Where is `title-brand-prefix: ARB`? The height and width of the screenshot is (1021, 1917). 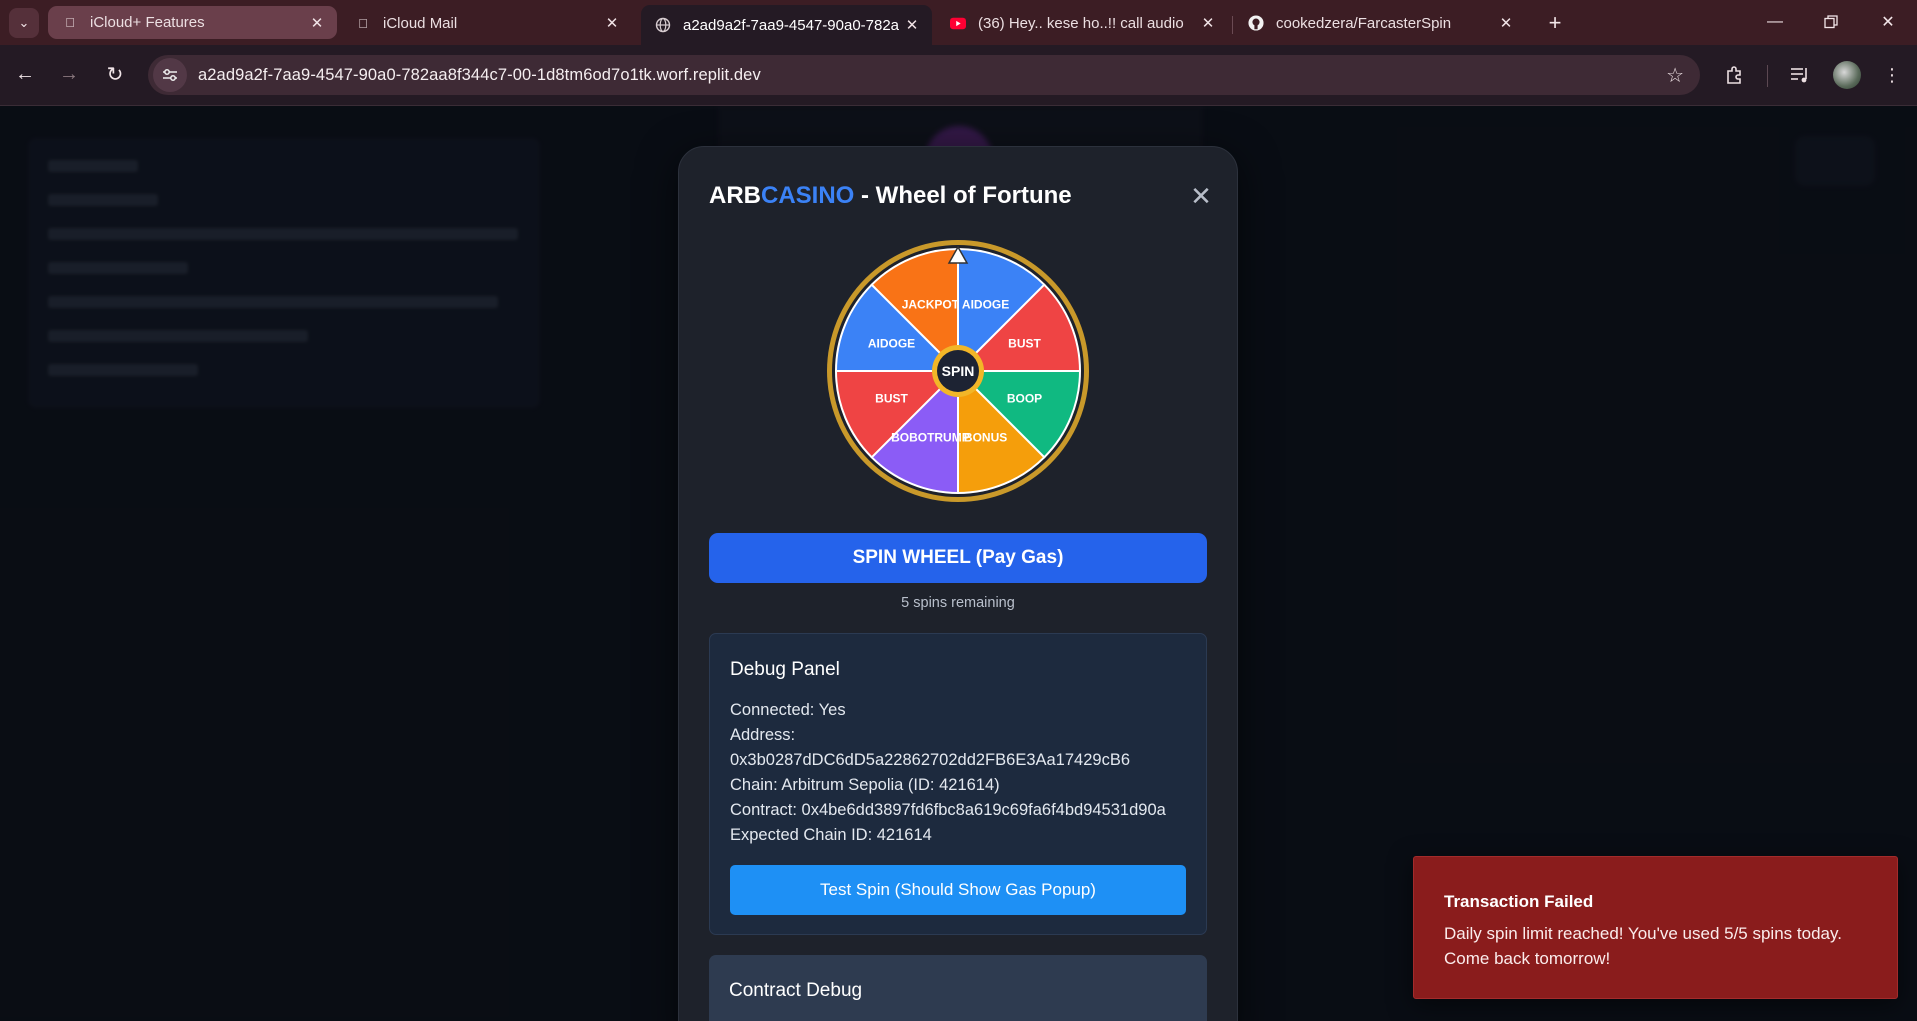 title-brand-prefix: ARB is located at coordinates (735, 195).